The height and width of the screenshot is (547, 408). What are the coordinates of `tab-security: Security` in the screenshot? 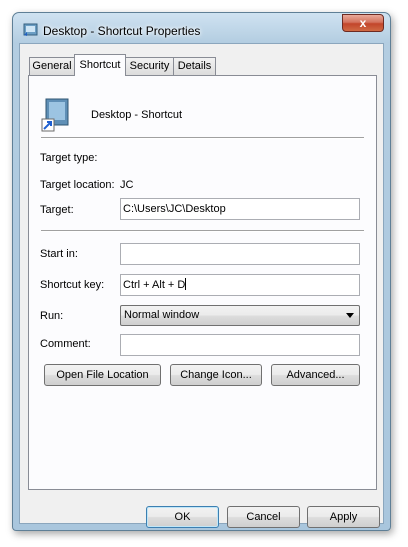 It's located at (149, 66).